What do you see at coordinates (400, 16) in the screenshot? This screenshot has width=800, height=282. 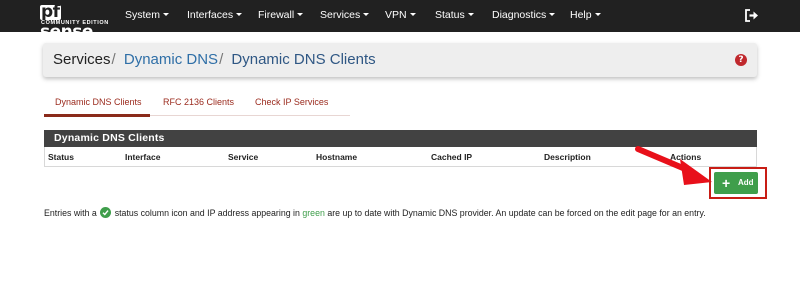 I see `nav-menu-vpn: VPN` at bounding box center [400, 16].